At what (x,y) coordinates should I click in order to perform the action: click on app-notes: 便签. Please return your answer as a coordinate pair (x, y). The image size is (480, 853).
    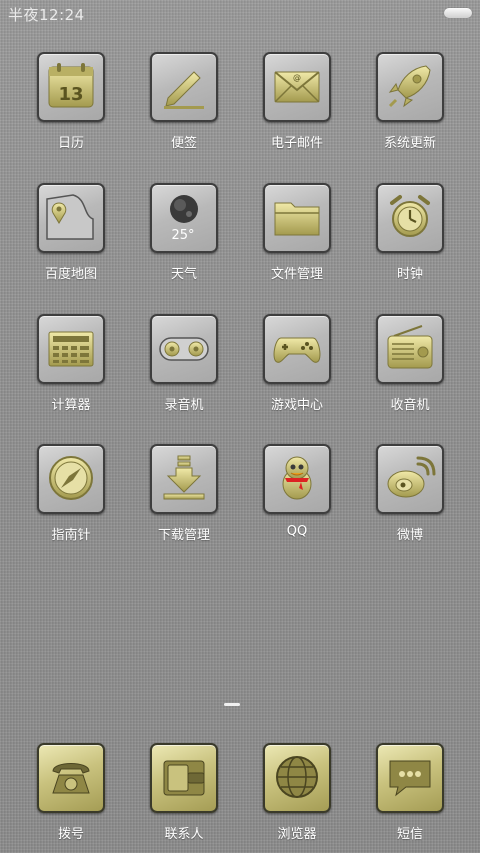
    Looking at the image, I should click on (184, 107).